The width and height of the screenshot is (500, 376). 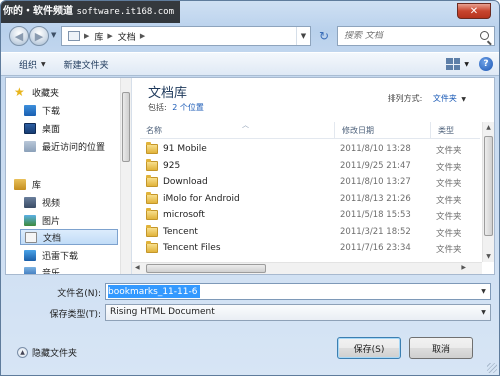 What do you see at coordinates (291, 291) in the screenshot?
I see `filename-input` at bounding box center [291, 291].